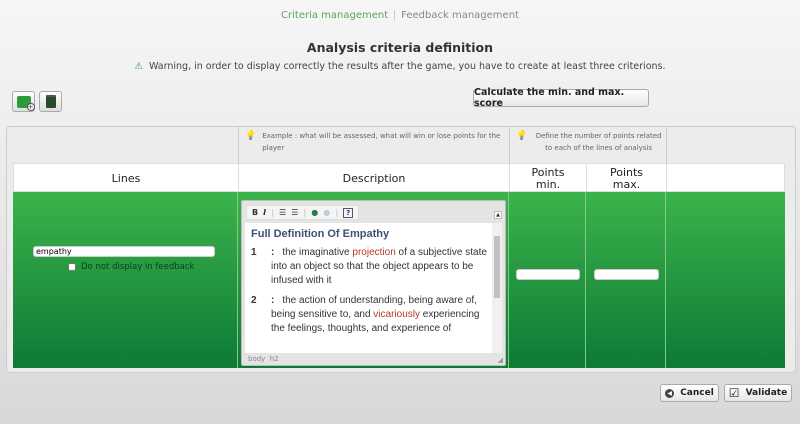  I want to click on page-title: Analysis criteria definition, so click(400, 47).